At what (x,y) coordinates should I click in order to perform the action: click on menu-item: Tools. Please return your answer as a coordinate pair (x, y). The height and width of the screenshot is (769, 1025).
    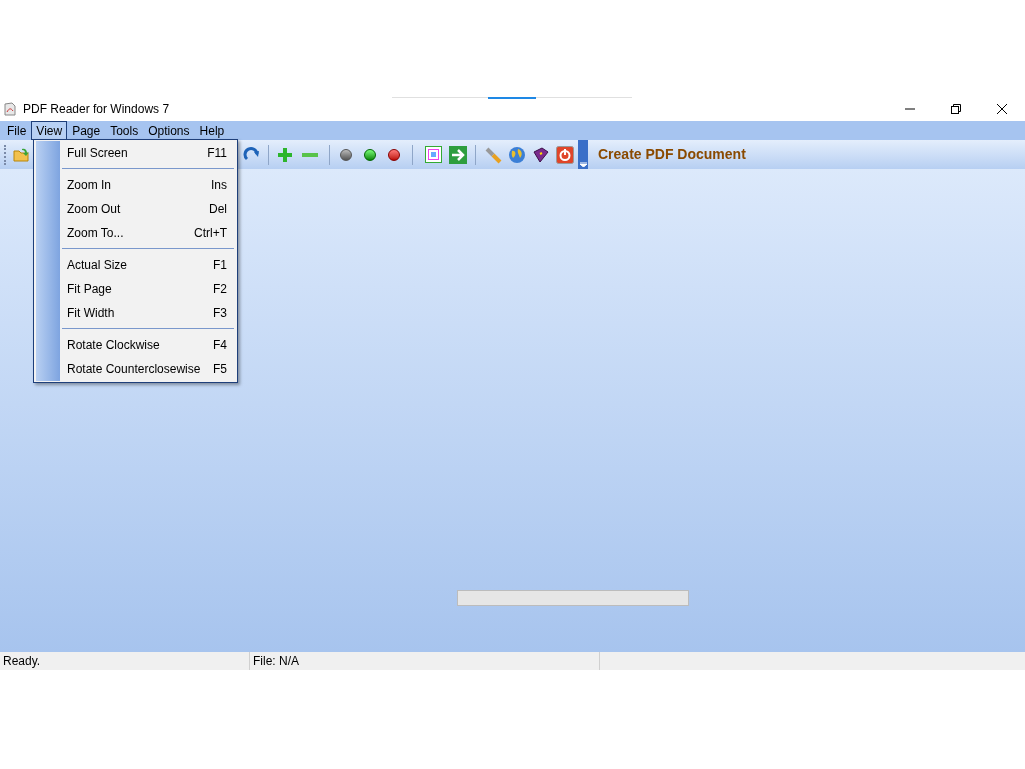
    Looking at the image, I should click on (124, 130).